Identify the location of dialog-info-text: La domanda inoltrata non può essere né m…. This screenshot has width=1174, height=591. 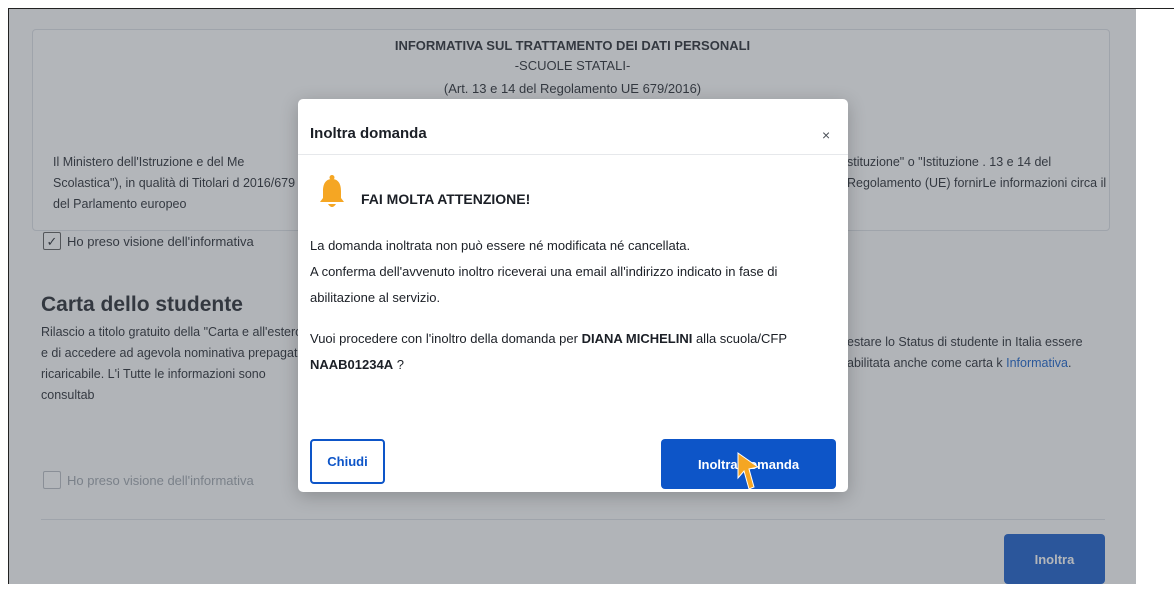
(575, 272).